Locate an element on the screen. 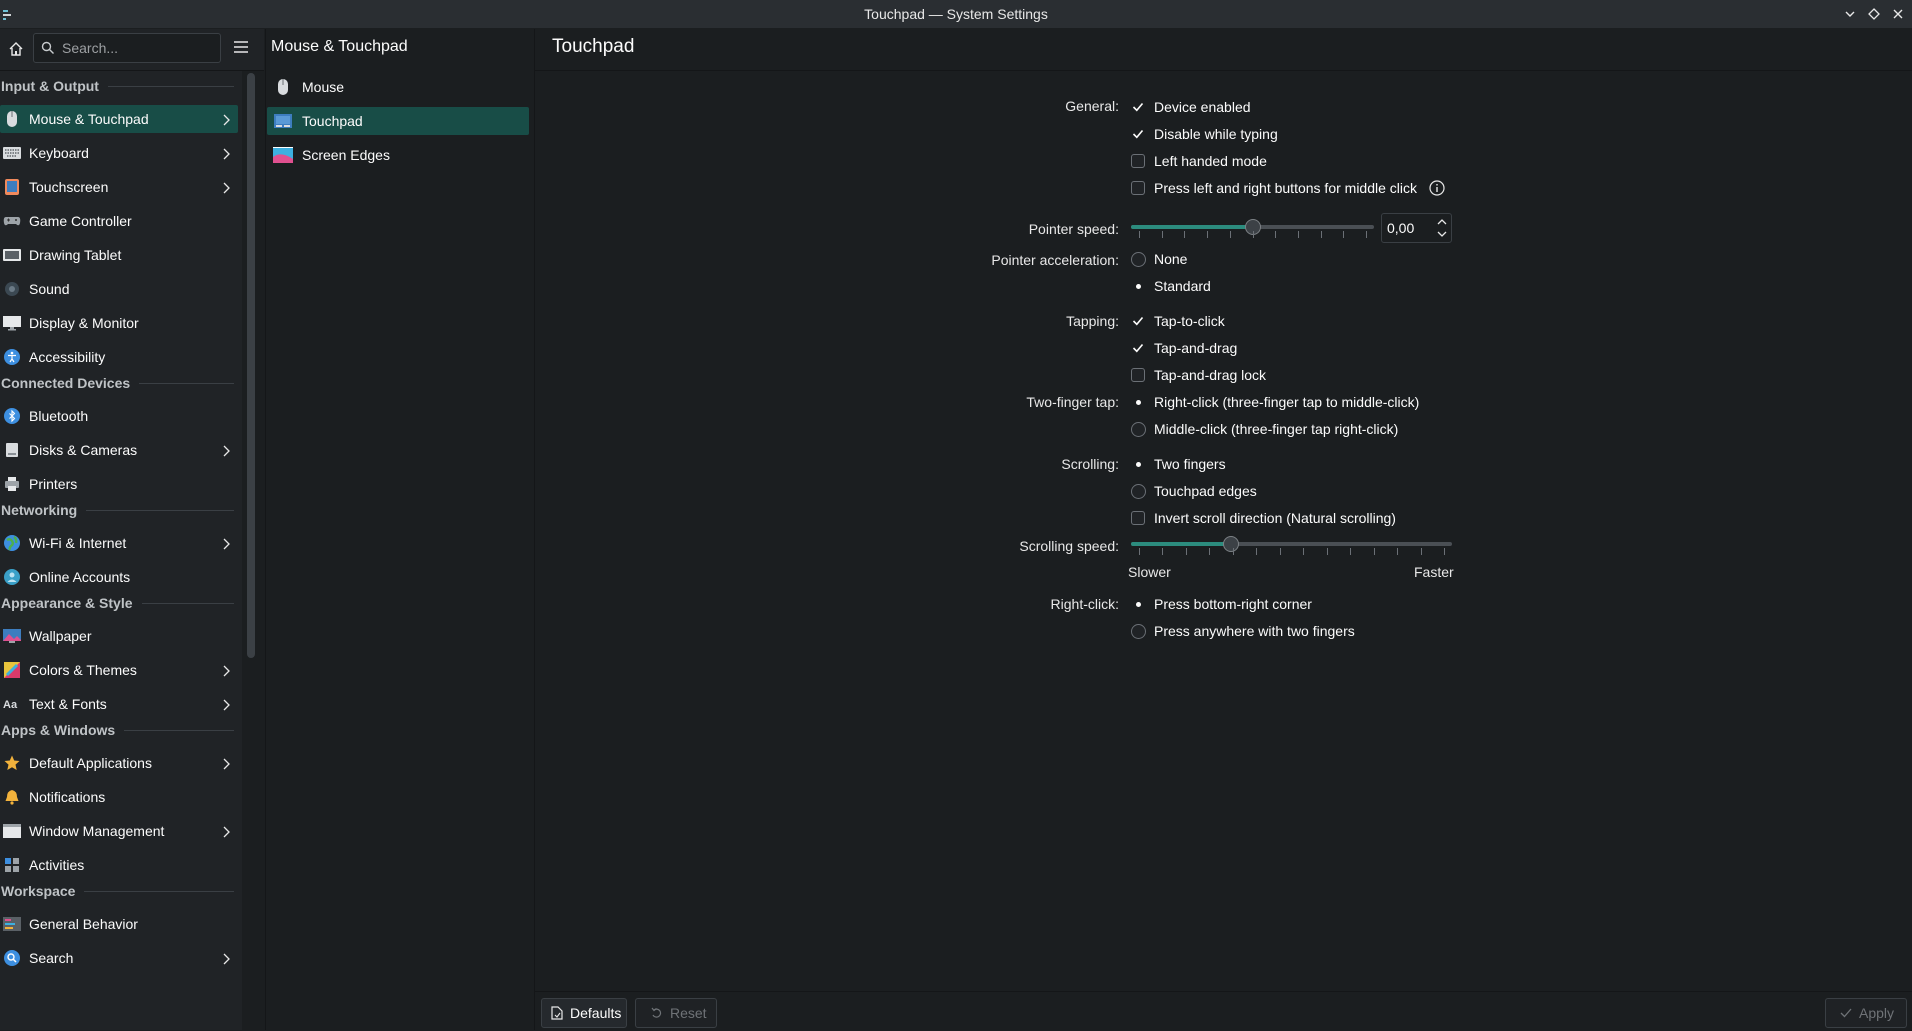  sidebar-item-wi-fi-and-internet: Wi-Fi & Internet is located at coordinates (119, 543).